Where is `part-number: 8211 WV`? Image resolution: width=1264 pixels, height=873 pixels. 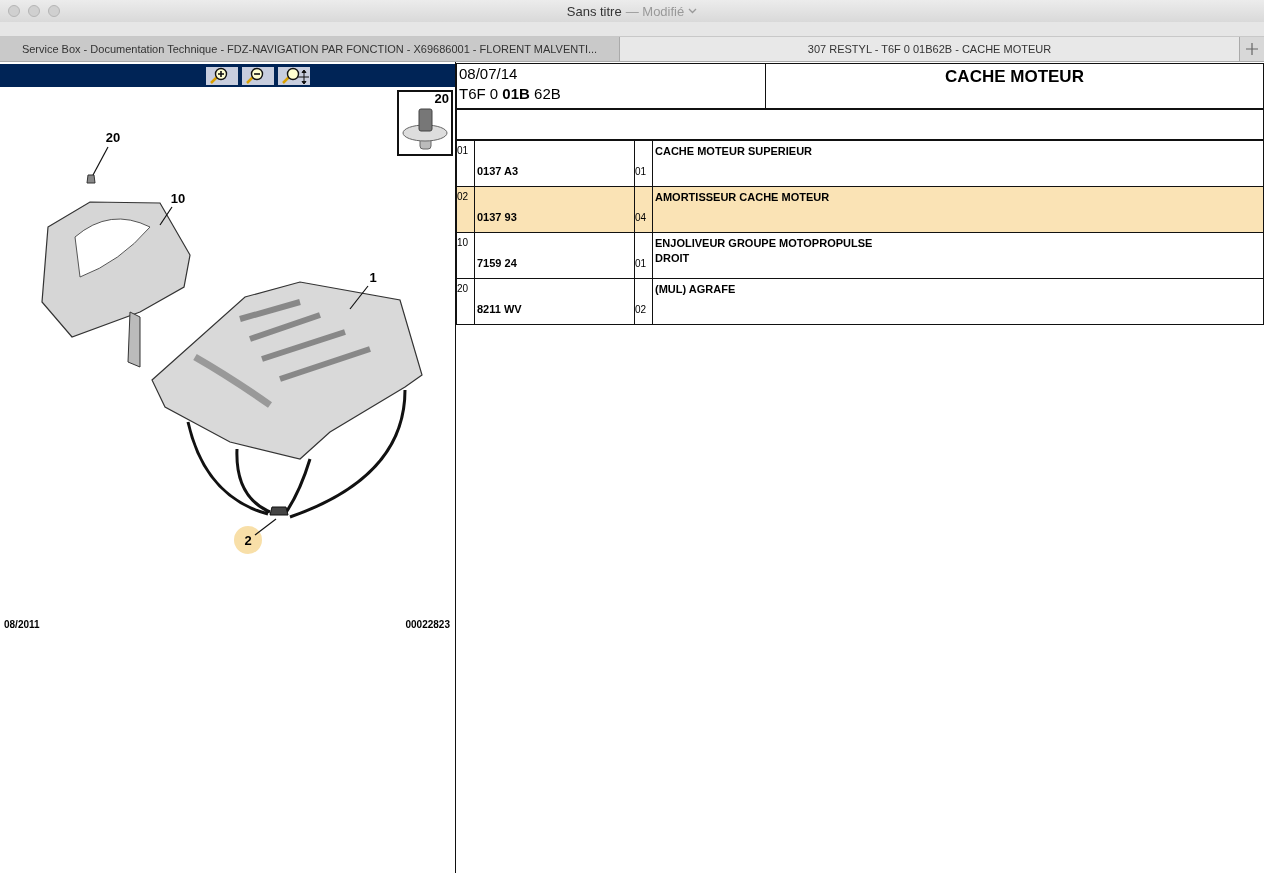 part-number: 8211 WV is located at coordinates (500, 309).